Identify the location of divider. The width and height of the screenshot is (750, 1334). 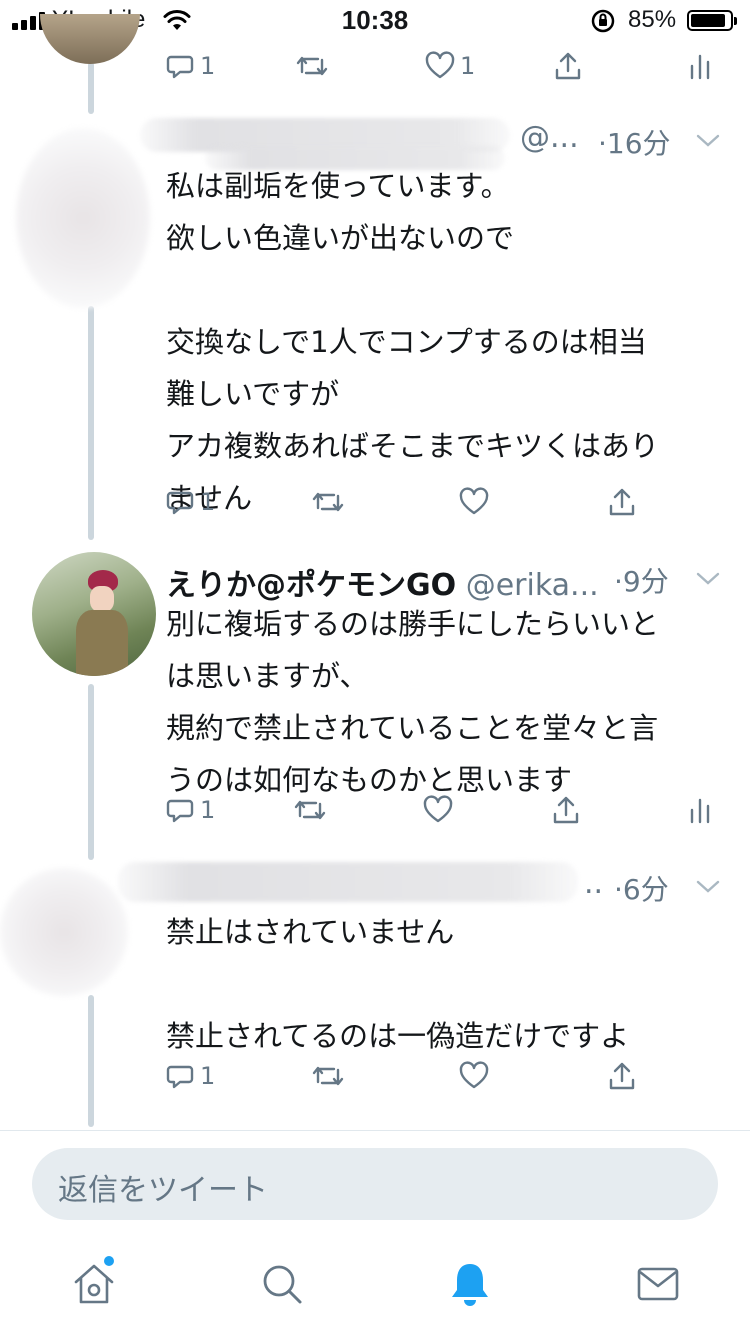
(375, 1130).